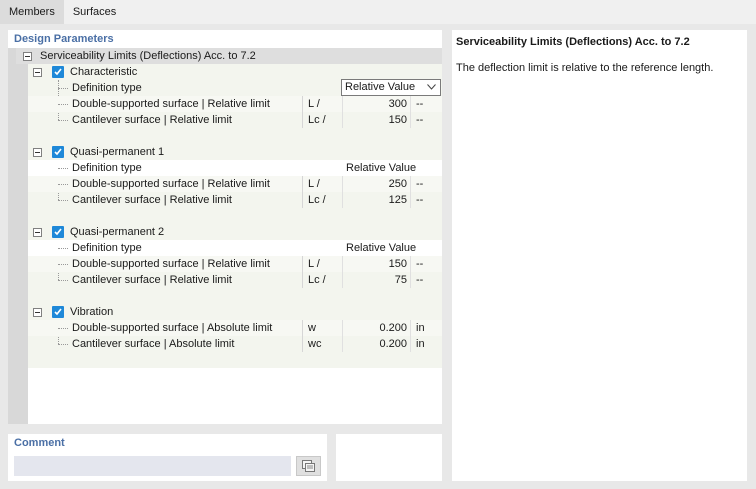 The height and width of the screenshot is (489, 756). Describe the element at coordinates (104, 72) in the screenshot. I see `section-label: Characteristic` at that location.